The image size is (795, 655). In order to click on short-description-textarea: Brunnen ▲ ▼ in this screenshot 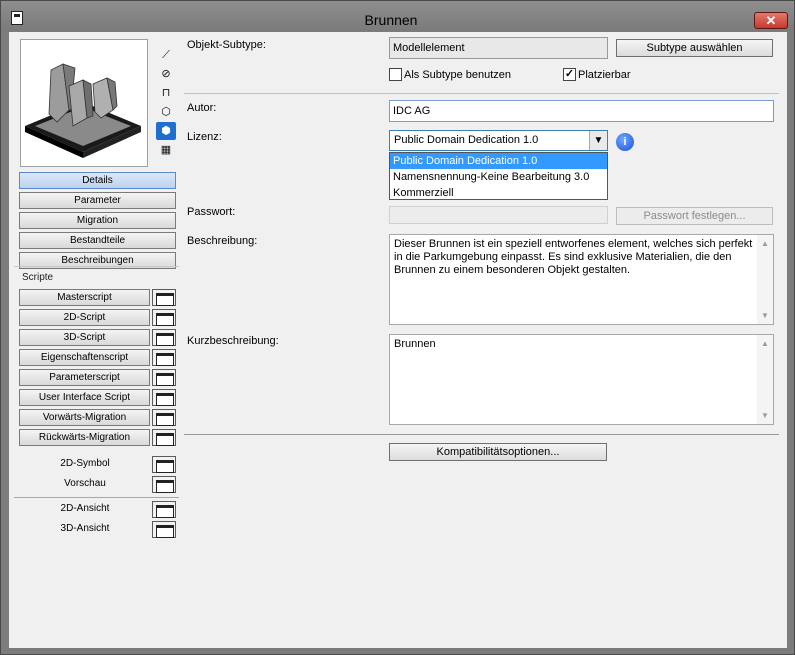, I will do `click(581, 379)`.